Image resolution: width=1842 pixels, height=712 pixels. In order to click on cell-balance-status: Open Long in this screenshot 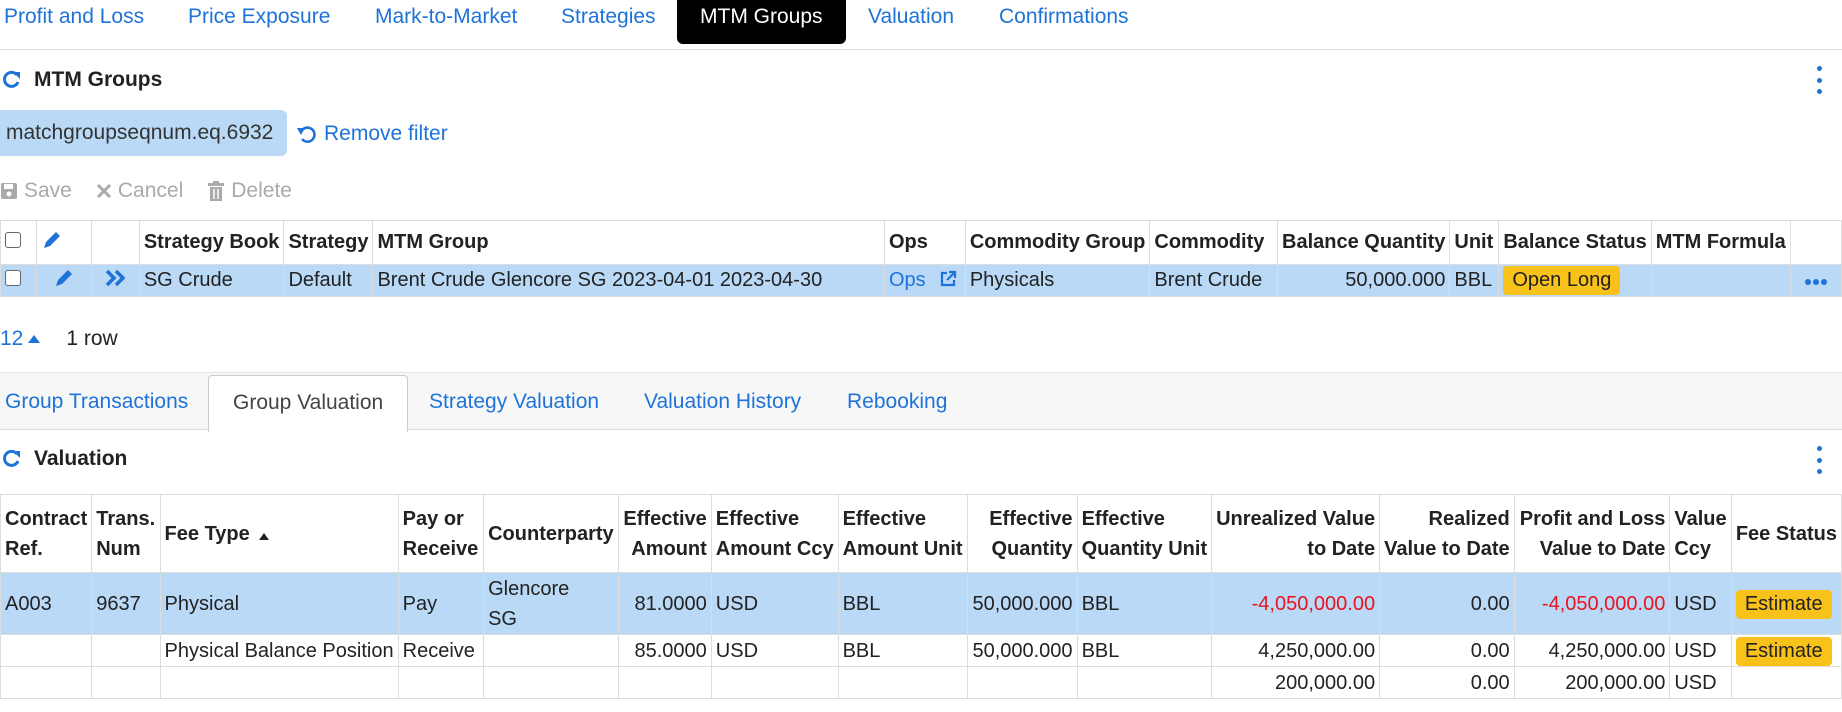, I will do `click(1575, 280)`.